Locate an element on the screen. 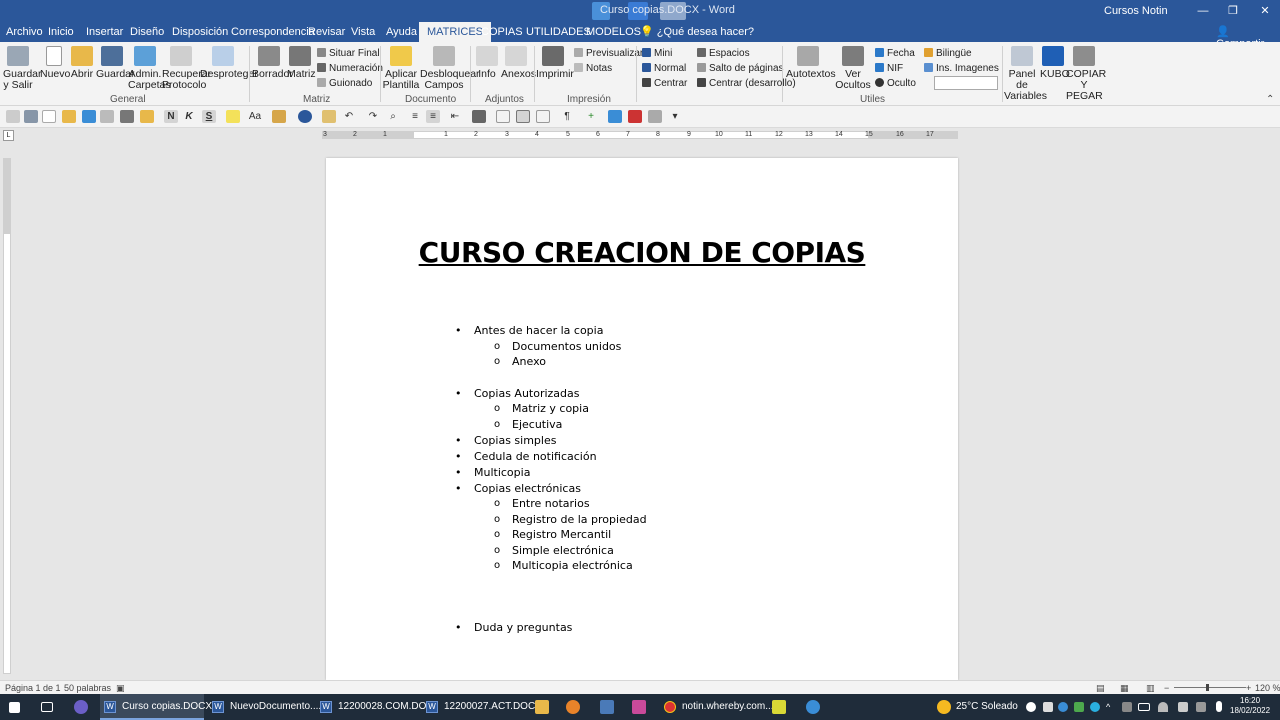  strike-button: S is located at coordinates (209, 116).